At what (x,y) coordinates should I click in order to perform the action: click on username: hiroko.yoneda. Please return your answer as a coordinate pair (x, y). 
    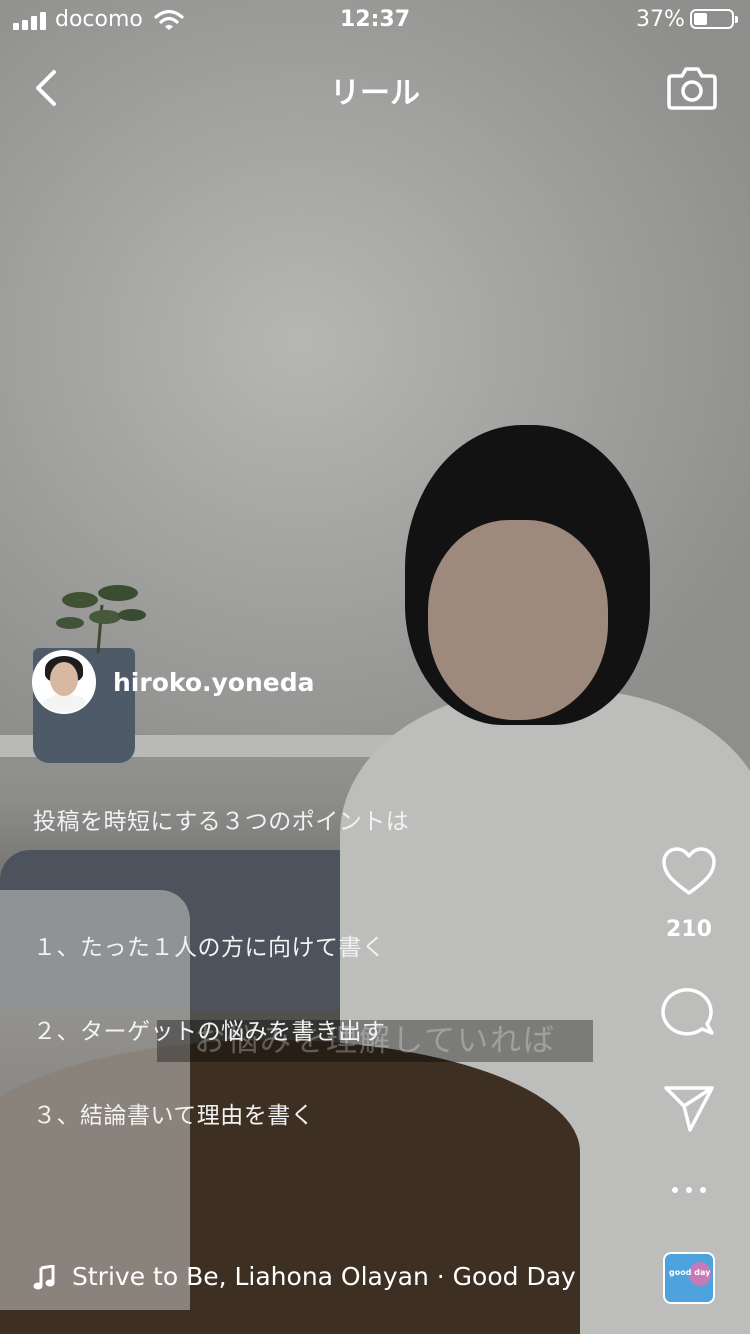
    Looking at the image, I should click on (214, 682).